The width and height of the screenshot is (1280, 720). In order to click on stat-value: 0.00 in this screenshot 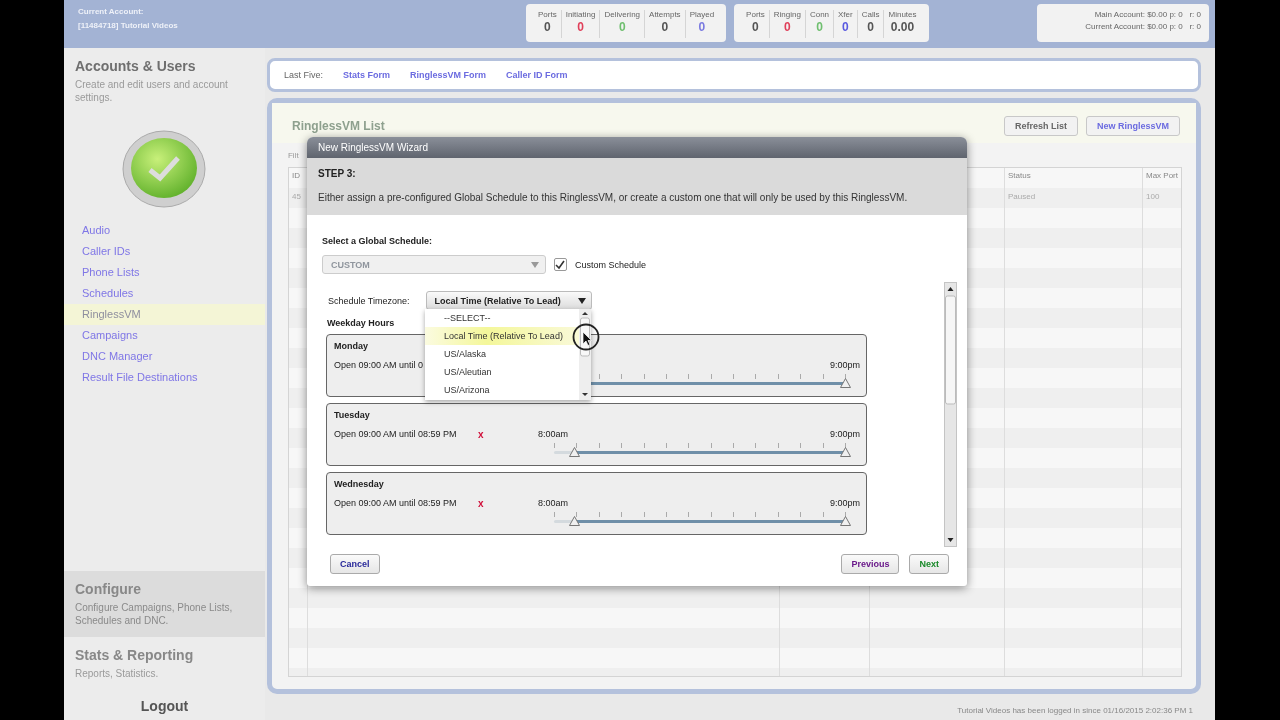, I will do `click(902, 27)`.